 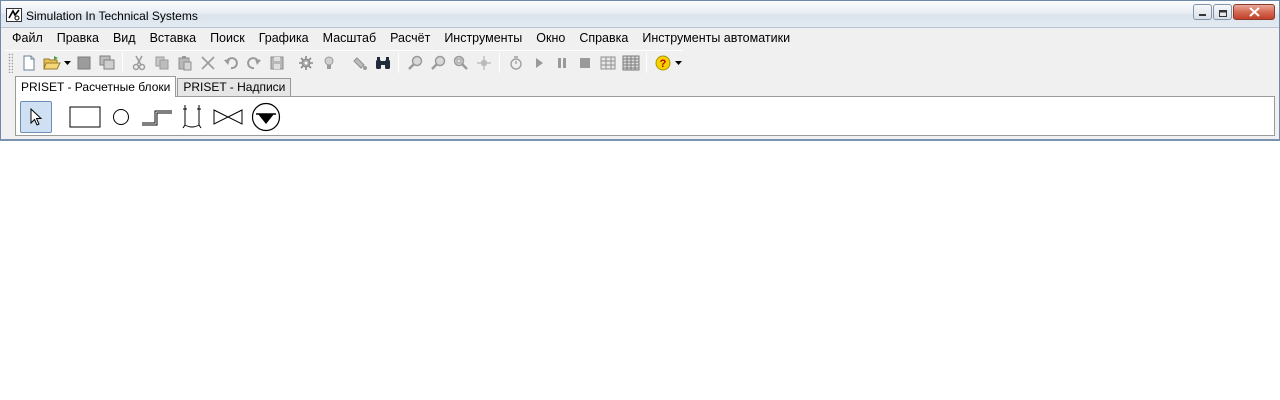 I want to click on menu-graphics: Графика, so click(x=284, y=38).